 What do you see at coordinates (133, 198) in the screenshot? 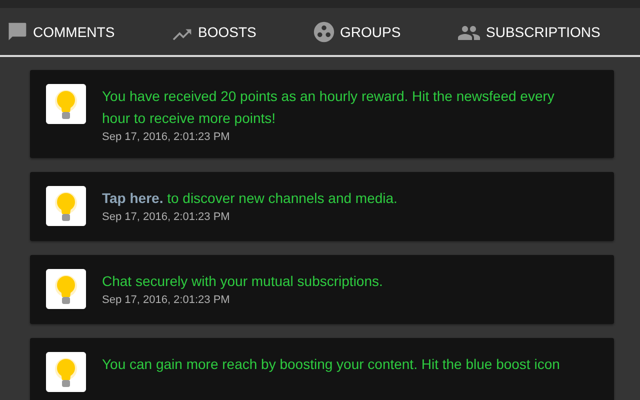
I see `tap-here-link: Tap here.` at bounding box center [133, 198].